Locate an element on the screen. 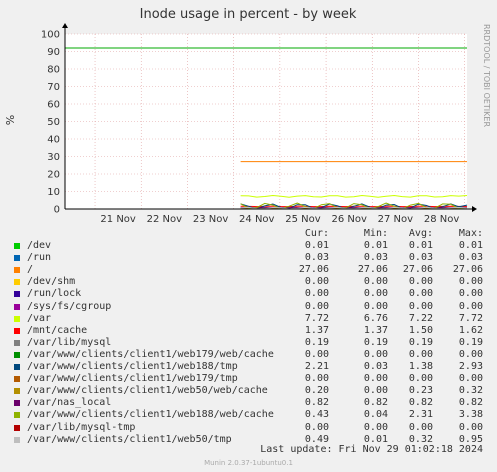 The height and width of the screenshot is (472, 497). last-update: Last update: Fri Nov 29 01:02:18 2024 is located at coordinates (371, 449).